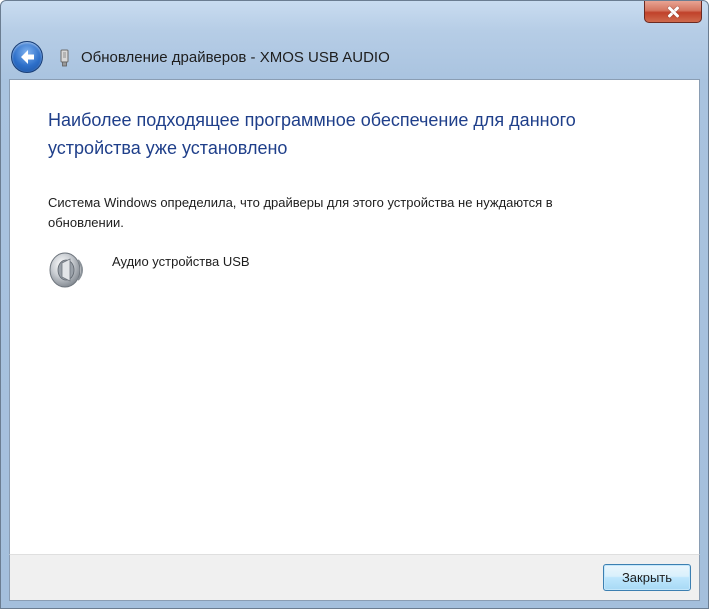 This screenshot has height=609, width=709. I want to click on dialog-footer: Закрыть, so click(354, 577).